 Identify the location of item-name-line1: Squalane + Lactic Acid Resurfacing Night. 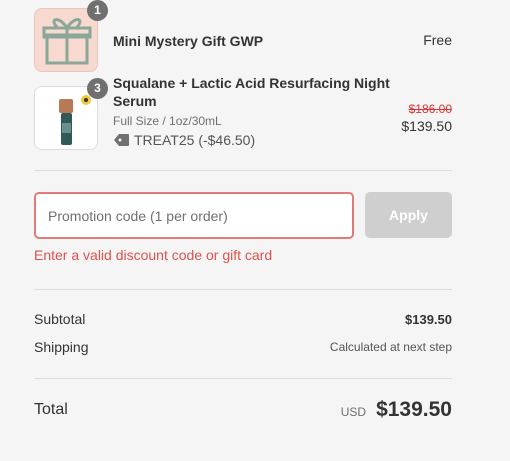
(251, 83).